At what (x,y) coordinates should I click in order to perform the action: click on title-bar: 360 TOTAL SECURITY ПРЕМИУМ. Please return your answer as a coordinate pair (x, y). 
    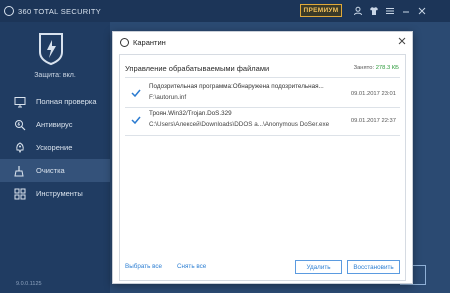
    Looking at the image, I should click on (225, 11).